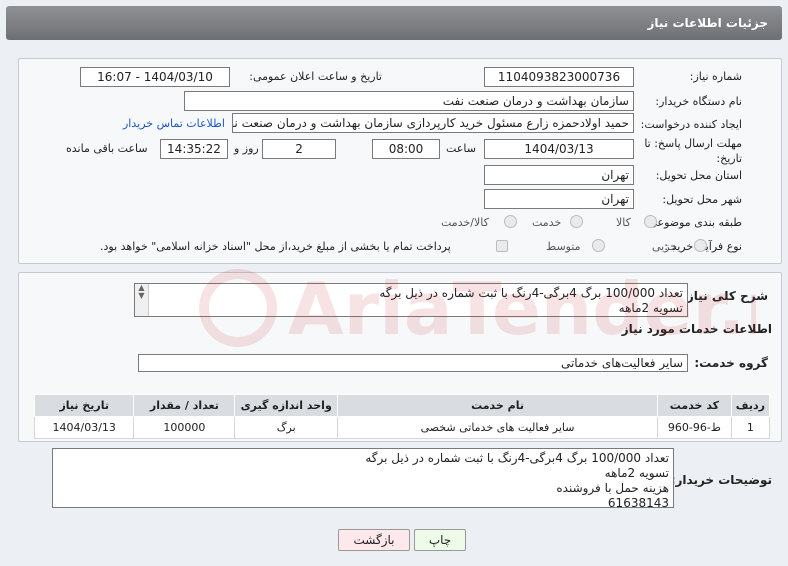  What do you see at coordinates (650, 308) in the screenshot?
I see `summary-line-2: تسویه 2ماهه` at bounding box center [650, 308].